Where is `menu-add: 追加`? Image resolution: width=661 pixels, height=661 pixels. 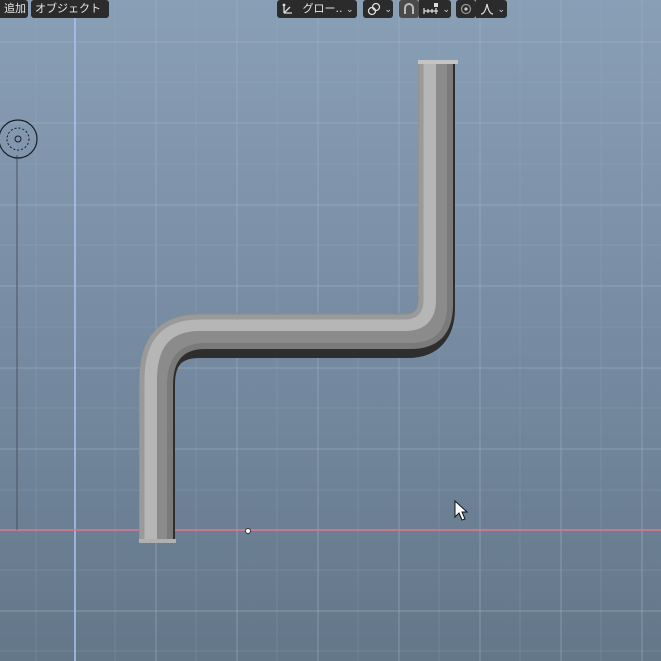
menu-add: 追加 is located at coordinates (14, 9).